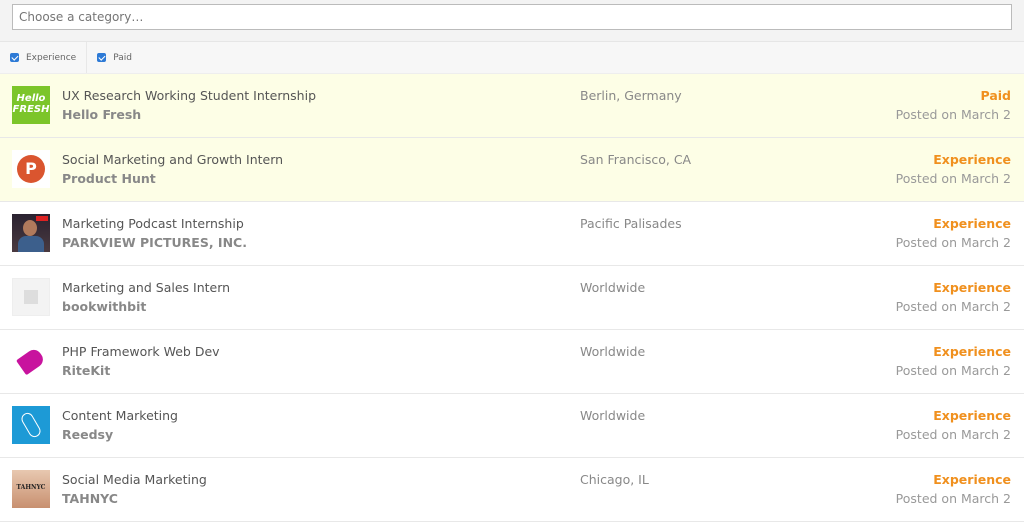 The image size is (1024, 522). What do you see at coordinates (31, 361) in the screenshot?
I see `ritekit-tag-logo` at bounding box center [31, 361].